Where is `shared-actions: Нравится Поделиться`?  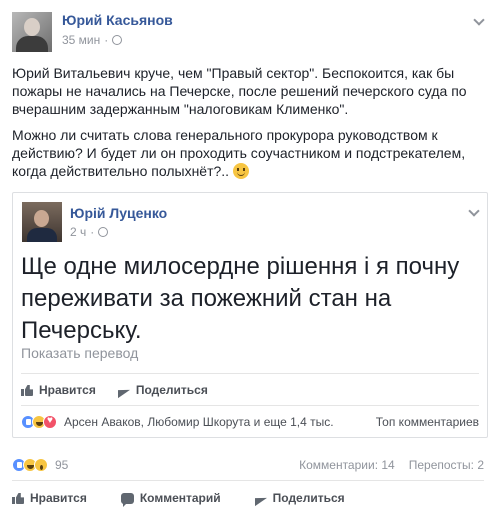
shared-actions: Нравится Поделиться is located at coordinates (114, 390).